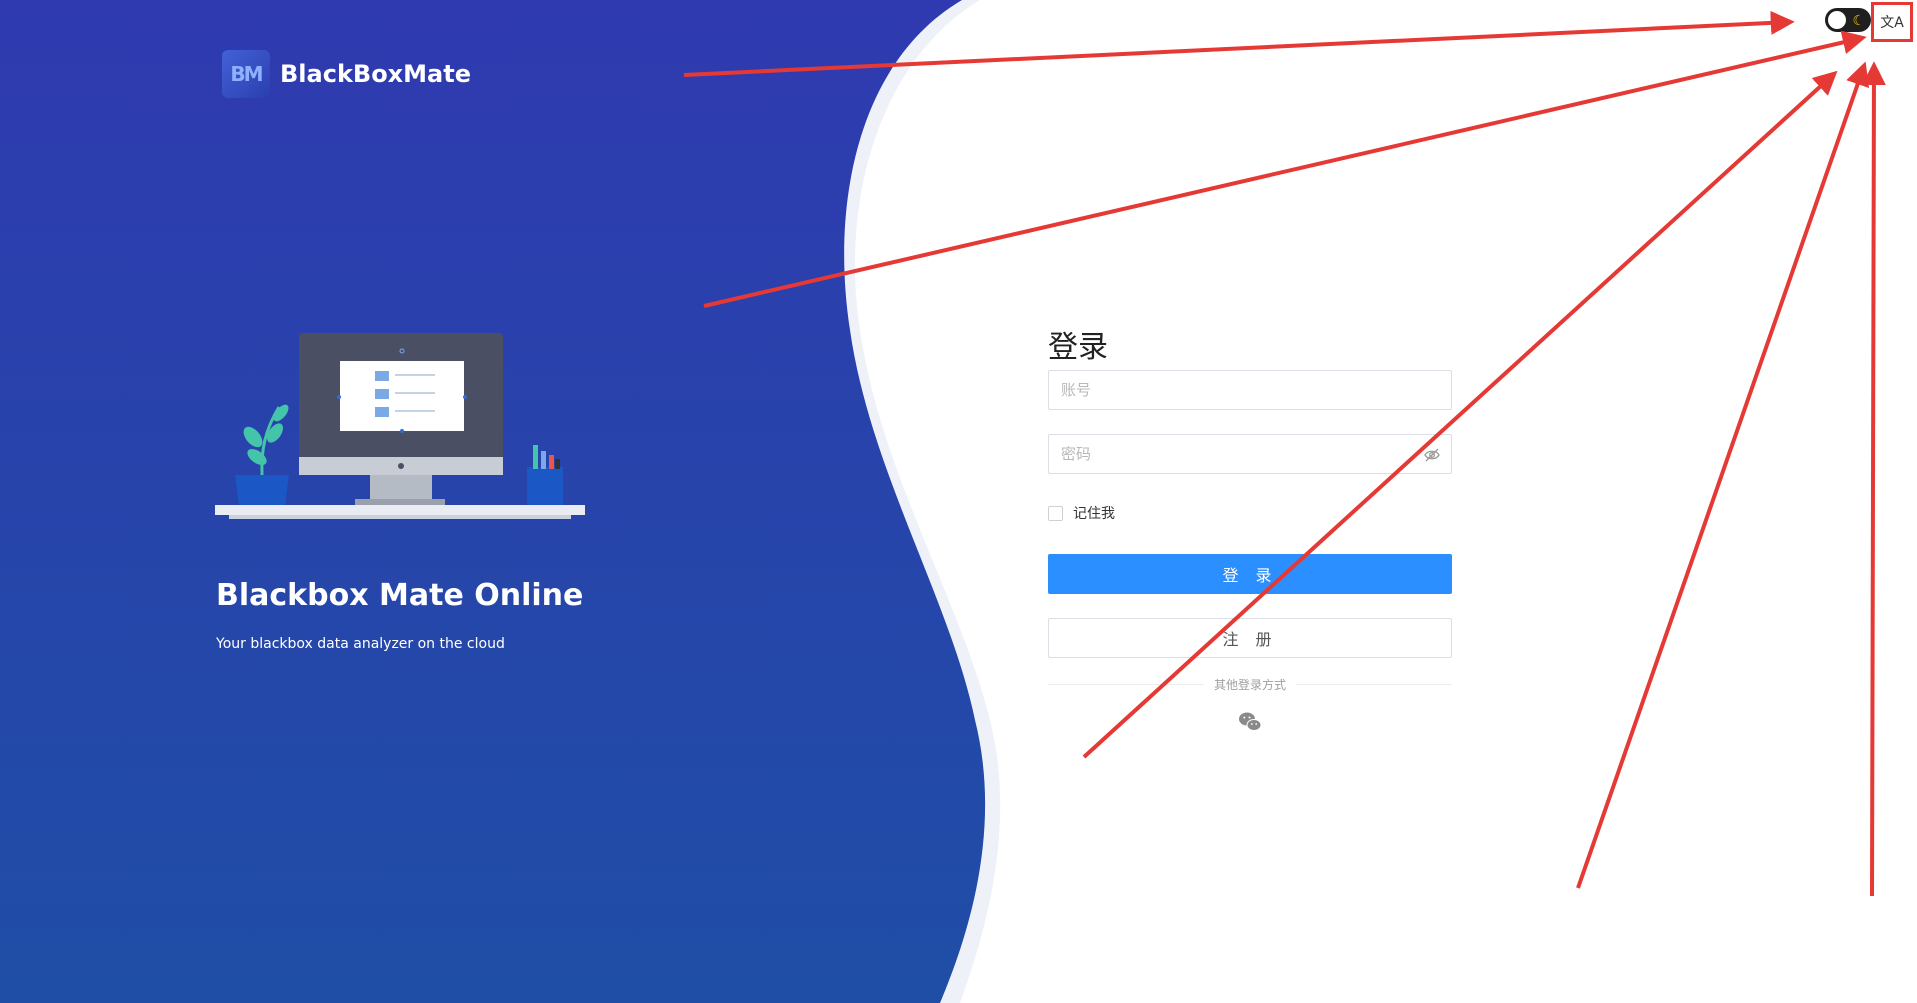  I want to click on brand: BM BlackBoxMate, so click(346, 74).